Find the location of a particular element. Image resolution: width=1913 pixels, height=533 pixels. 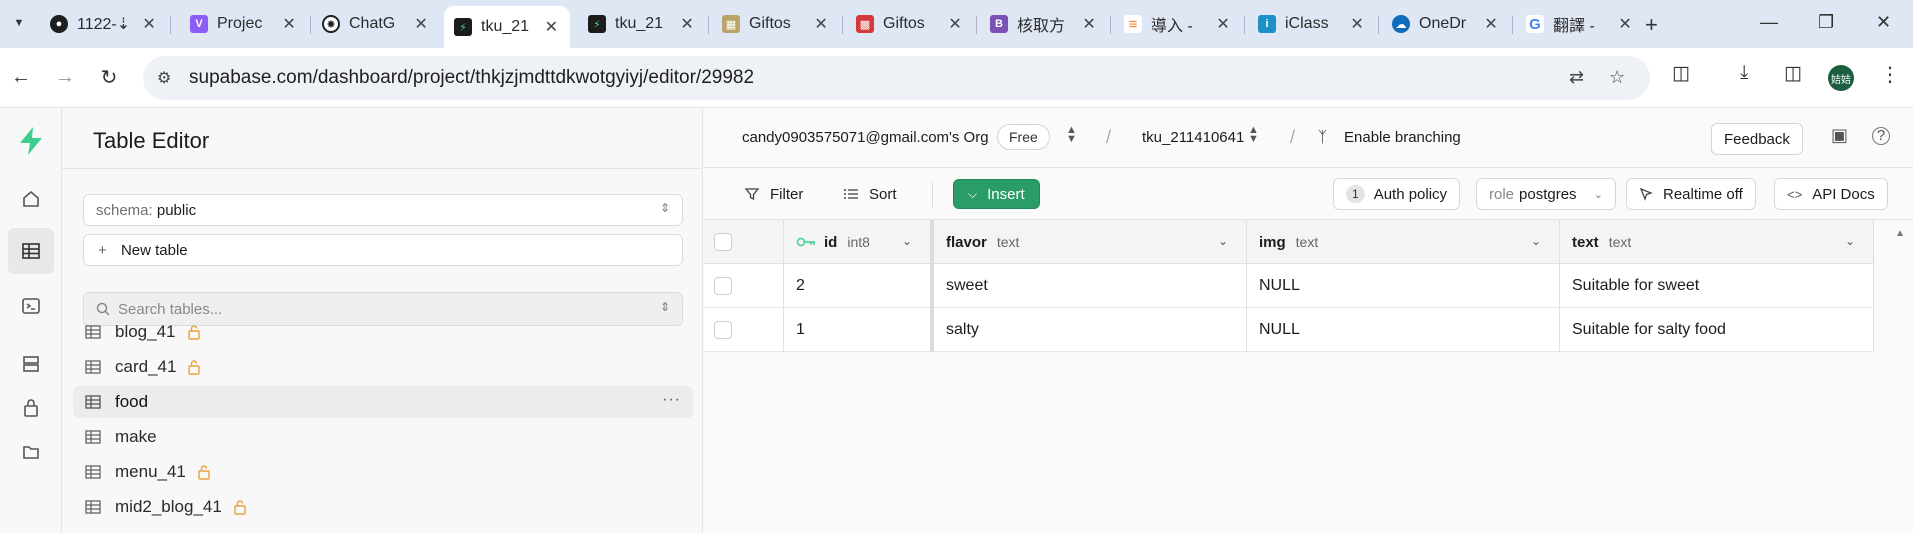

supabase-icon: ⚡ is located at coordinates (463, 27).